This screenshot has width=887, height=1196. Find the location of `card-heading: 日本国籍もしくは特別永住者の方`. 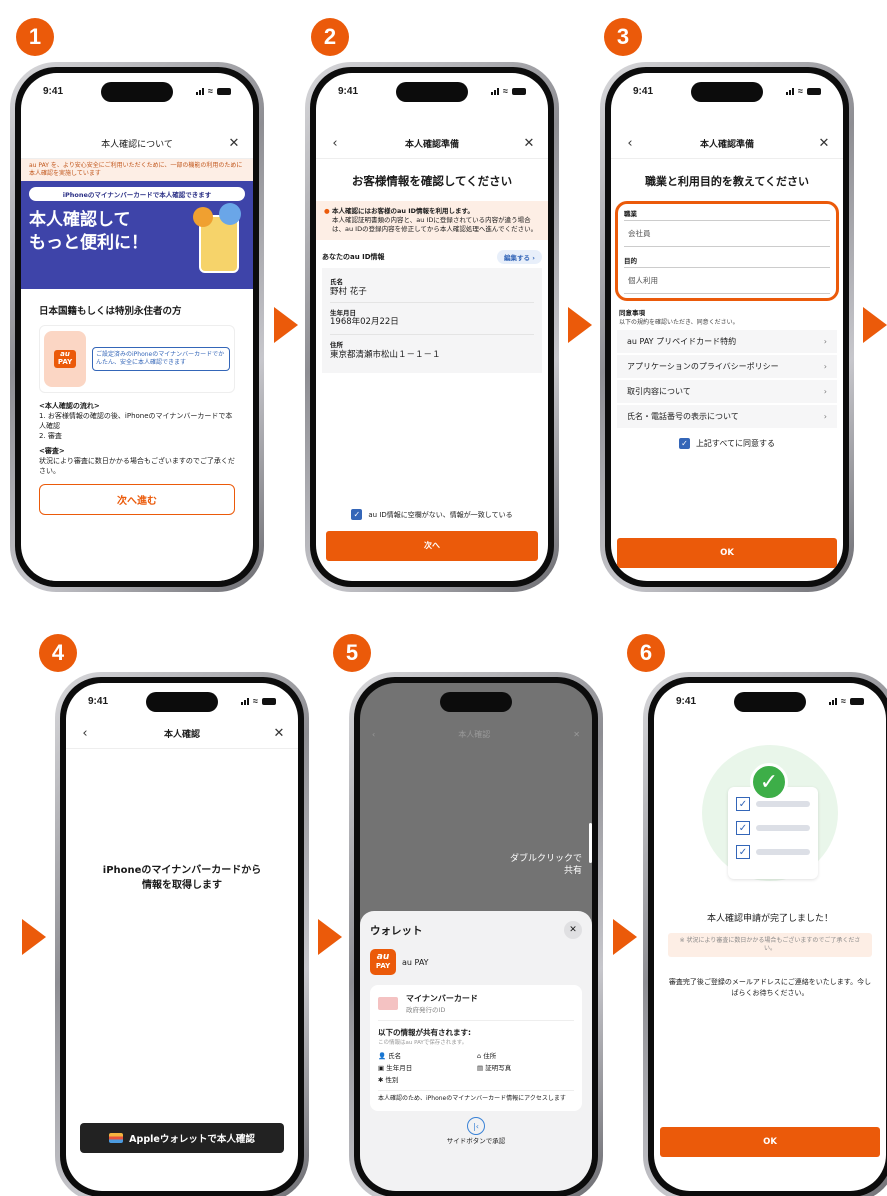

card-heading: 日本国籍もしくは特別永住者の方 is located at coordinates (110, 311).